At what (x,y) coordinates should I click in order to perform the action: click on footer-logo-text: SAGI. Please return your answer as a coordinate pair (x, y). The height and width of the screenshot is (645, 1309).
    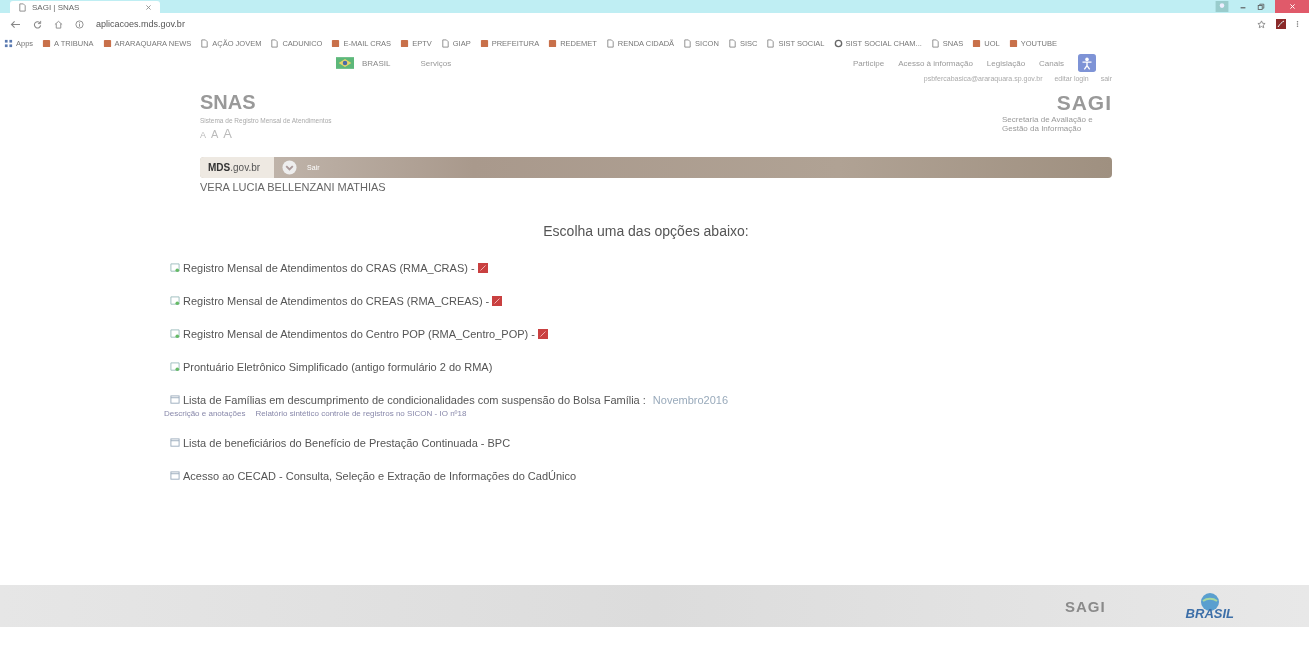
    Looking at the image, I should click on (1085, 606).